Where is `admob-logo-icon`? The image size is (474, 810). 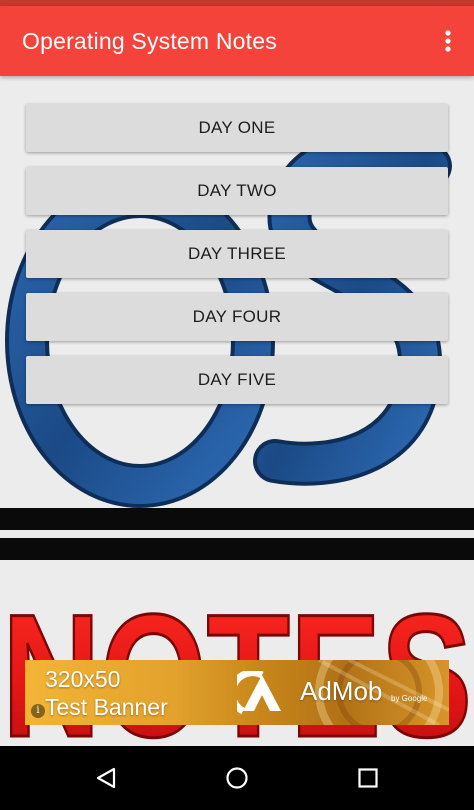
admob-logo-icon is located at coordinates (259, 693).